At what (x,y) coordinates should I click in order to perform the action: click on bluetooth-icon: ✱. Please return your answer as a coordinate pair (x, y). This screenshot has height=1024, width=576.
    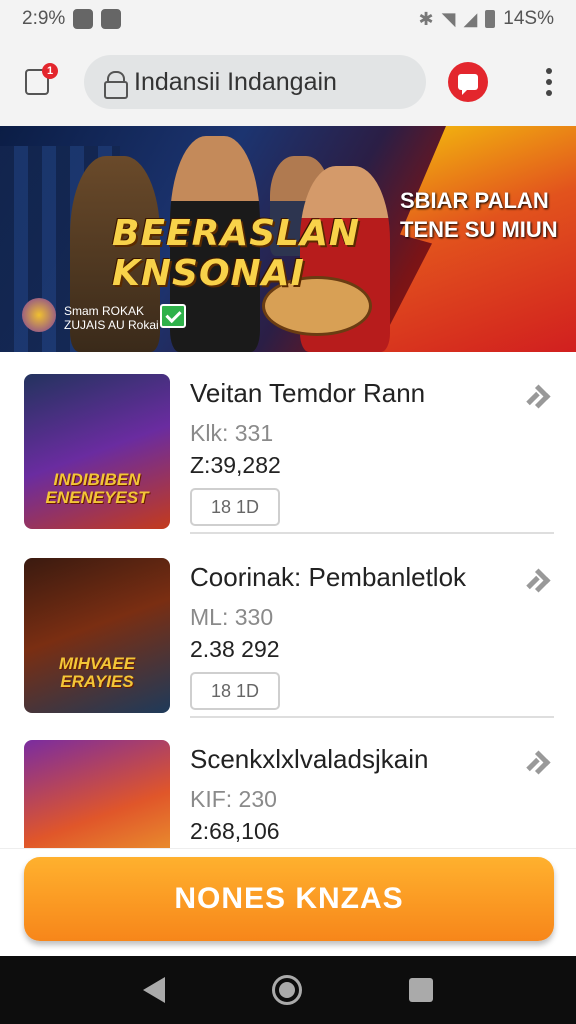
    Looking at the image, I should click on (426, 18).